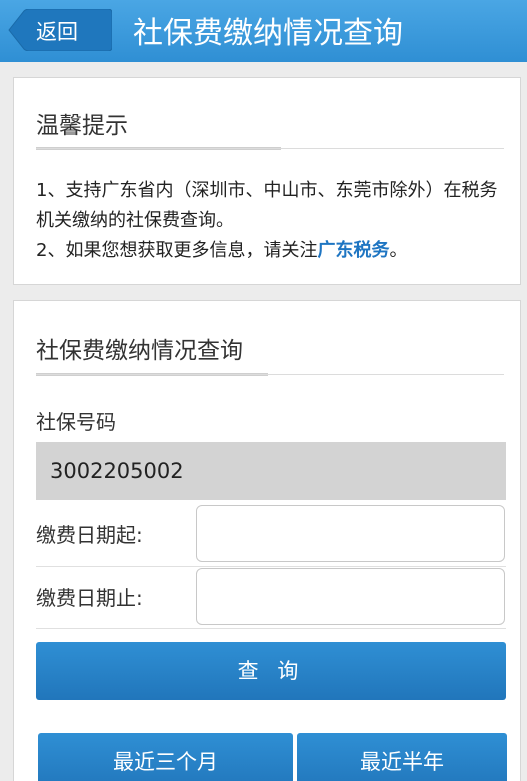  What do you see at coordinates (177, 250) in the screenshot?
I see `tip-line-2-prefix: 2、如果您想获取更多信息，请关注` at bounding box center [177, 250].